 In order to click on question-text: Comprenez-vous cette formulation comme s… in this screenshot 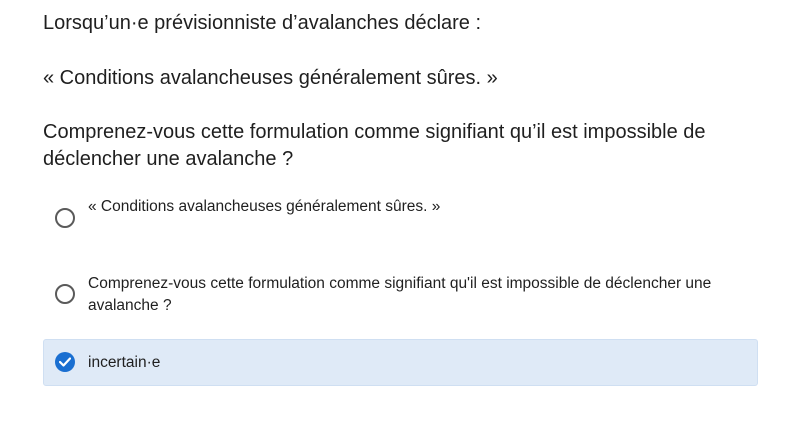, I will do `click(374, 145)`.